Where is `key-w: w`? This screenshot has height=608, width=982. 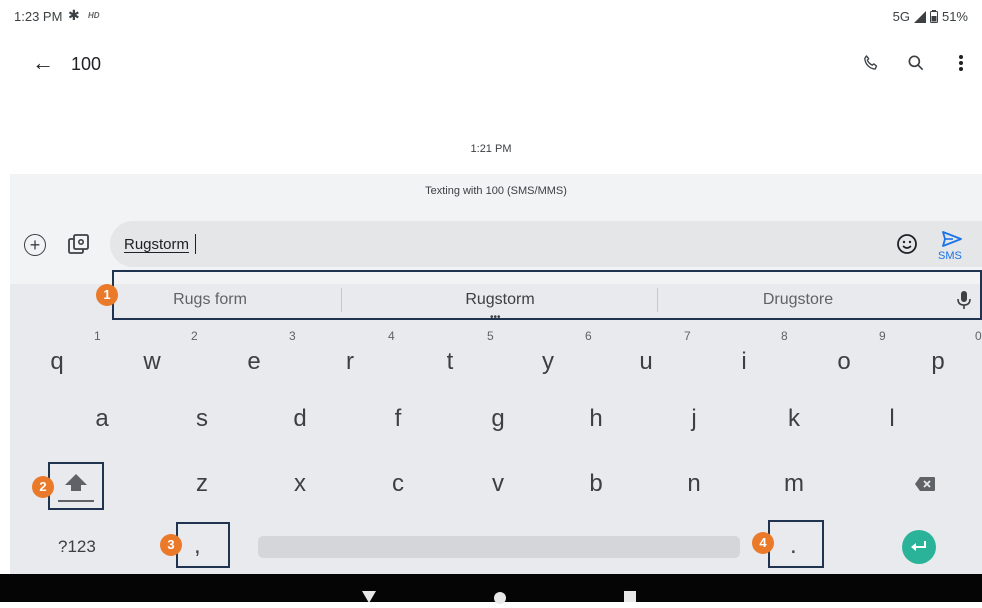 key-w: w is located at coordinates (152, 362).